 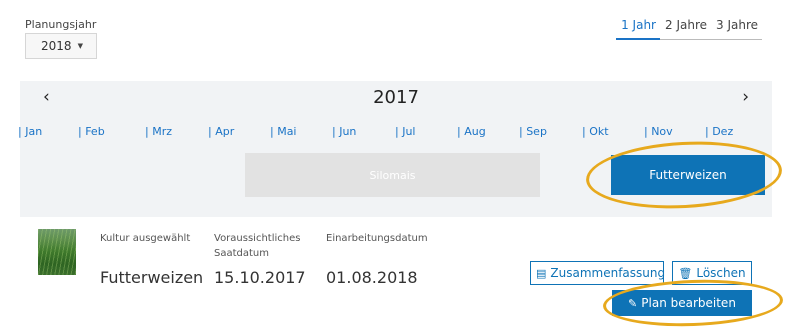 What do you see at coordinates (30, 131) in the screenshot?
I see `month-jan: | Jan` at bounding box center [30, 131].